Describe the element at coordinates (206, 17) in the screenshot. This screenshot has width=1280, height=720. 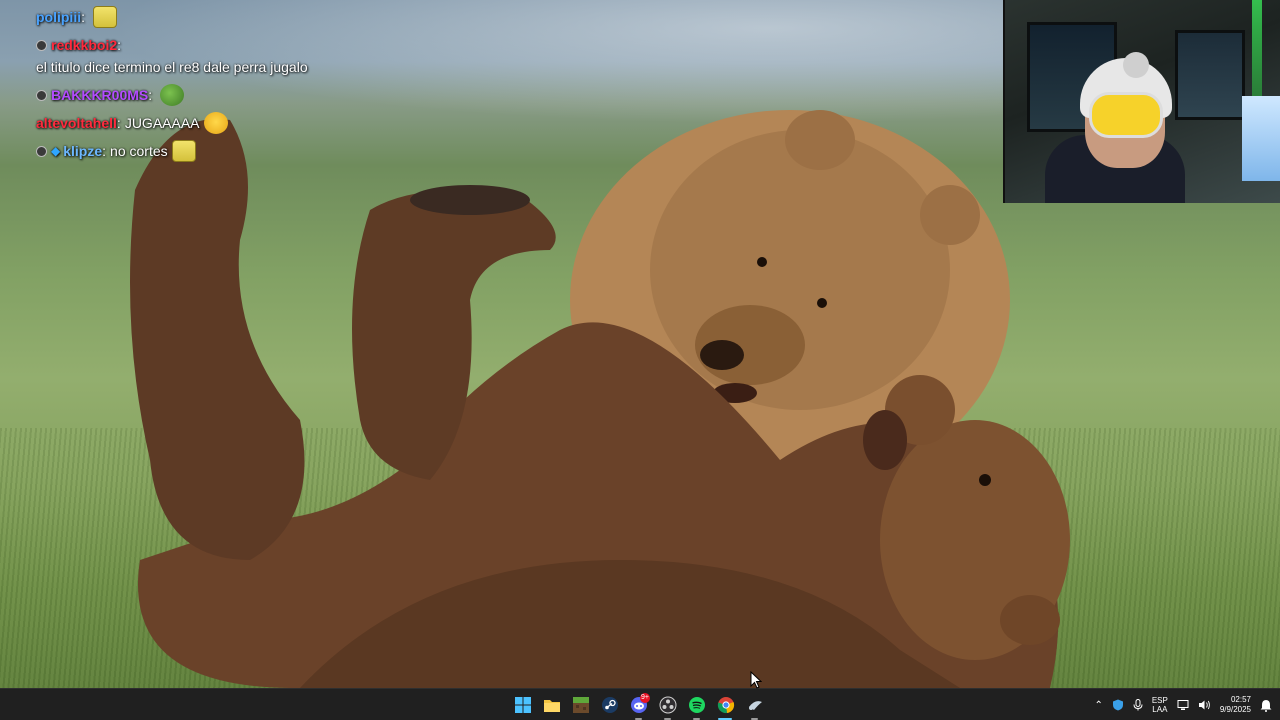
I see `chat-message: polipiii:` at that location.